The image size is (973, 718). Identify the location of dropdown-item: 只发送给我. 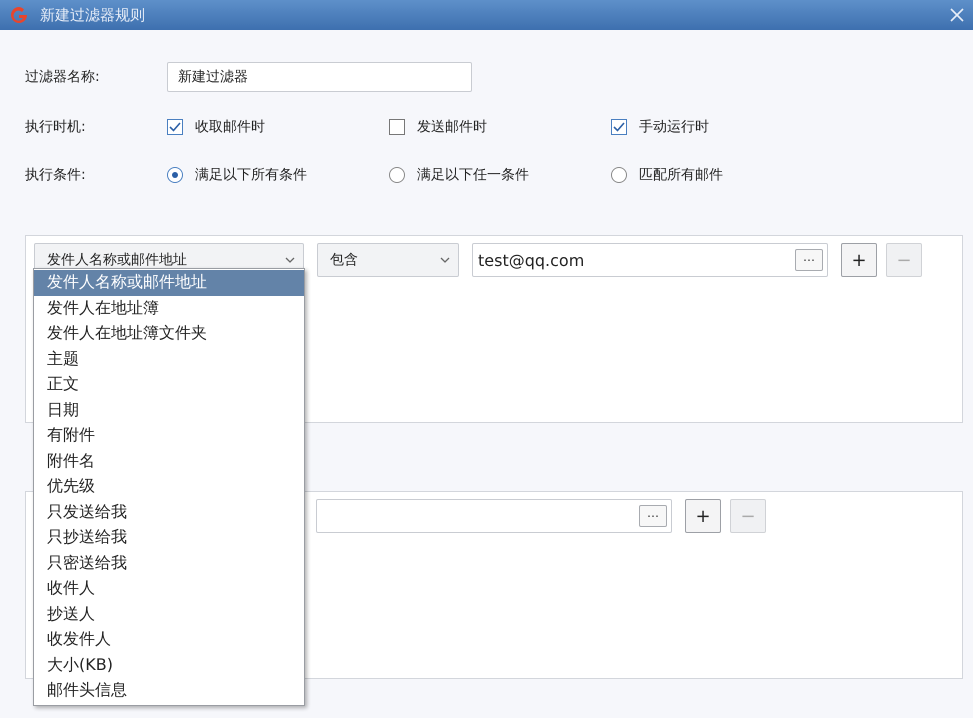
(169, 512).